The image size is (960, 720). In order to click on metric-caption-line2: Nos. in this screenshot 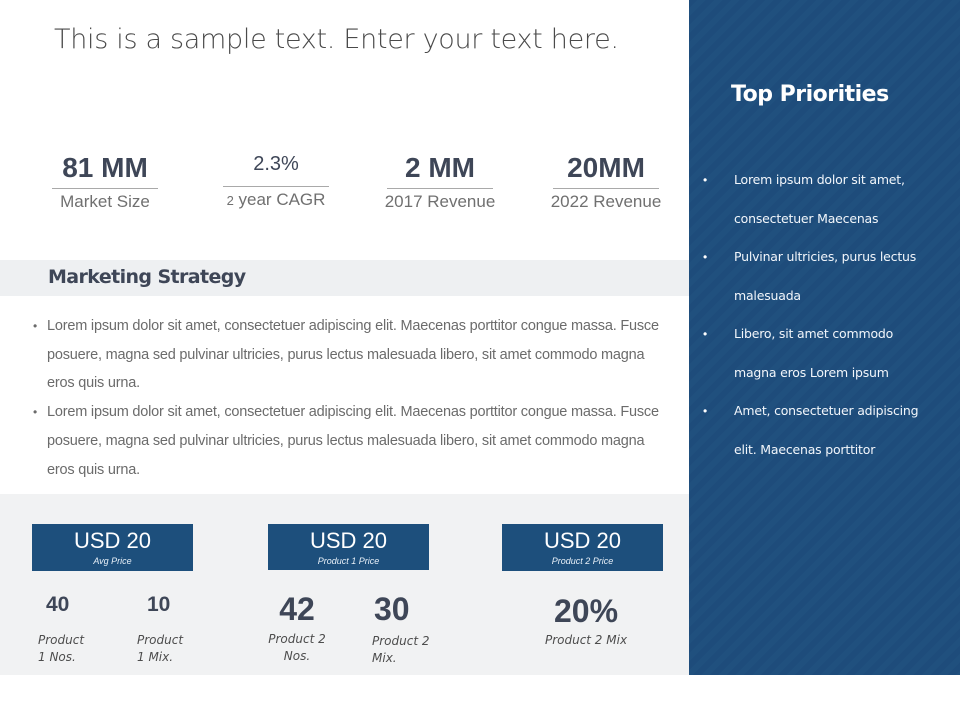, I will do `click(297, 656)`.